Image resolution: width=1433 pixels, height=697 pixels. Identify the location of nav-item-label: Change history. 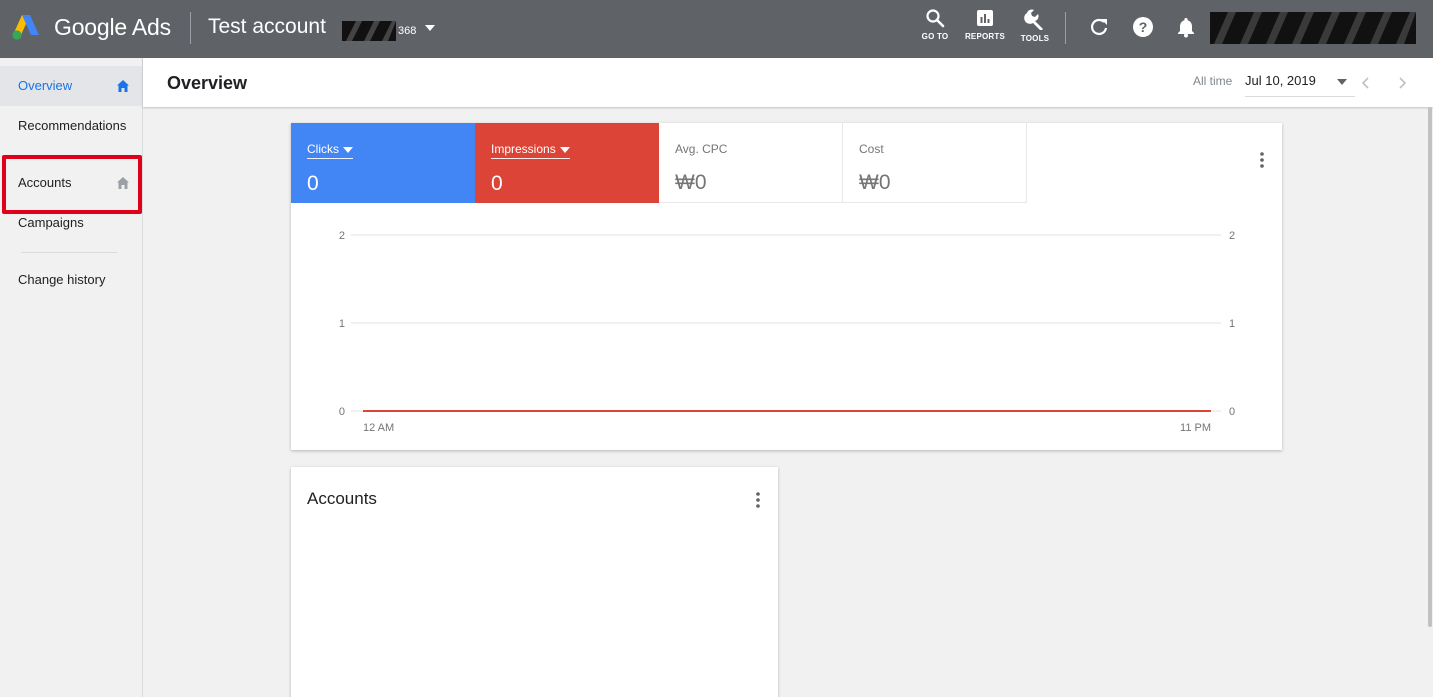
(62, 279).